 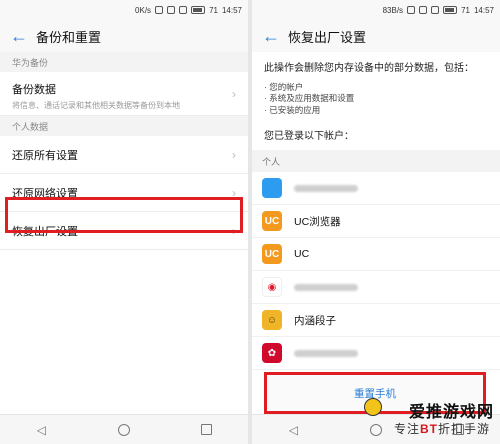 I want to click on tagline-bt: BT, so click(x=428, y=429).